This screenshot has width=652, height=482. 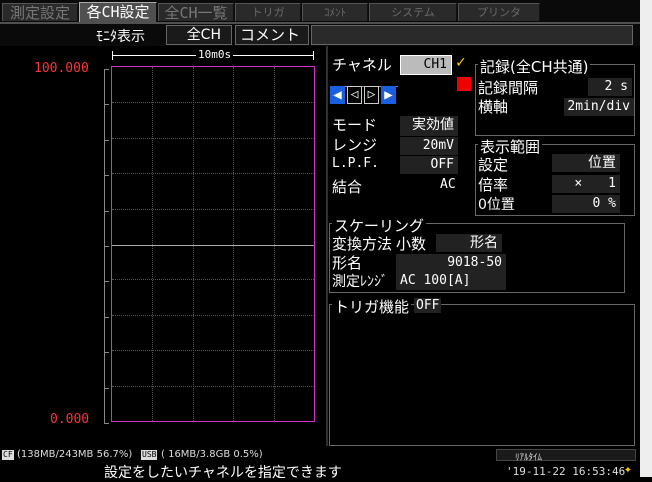 I want to click on tab-all-channels: 全CH一覧, so click(x=196, y=12).